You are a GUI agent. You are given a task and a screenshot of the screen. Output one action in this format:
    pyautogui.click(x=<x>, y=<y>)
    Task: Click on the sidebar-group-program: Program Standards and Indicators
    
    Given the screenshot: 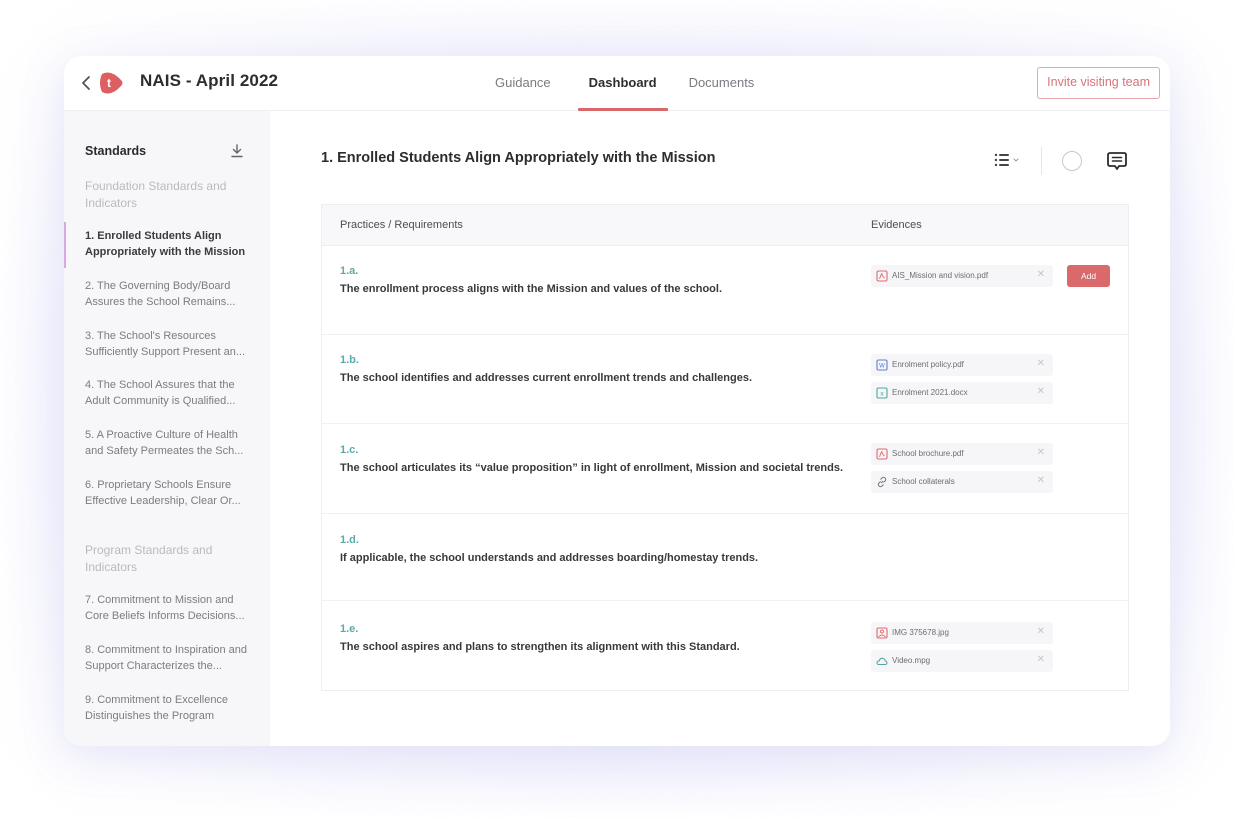 What is the action you would take?
    pyautogui.click(x=149, y=558)
    